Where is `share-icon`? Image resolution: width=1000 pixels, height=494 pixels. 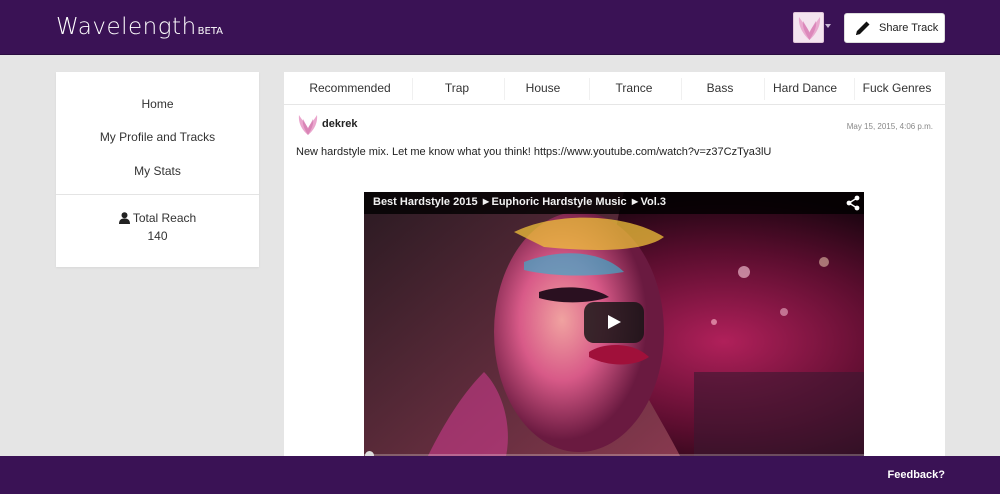
share-icon is located at coordinates (853, 203).